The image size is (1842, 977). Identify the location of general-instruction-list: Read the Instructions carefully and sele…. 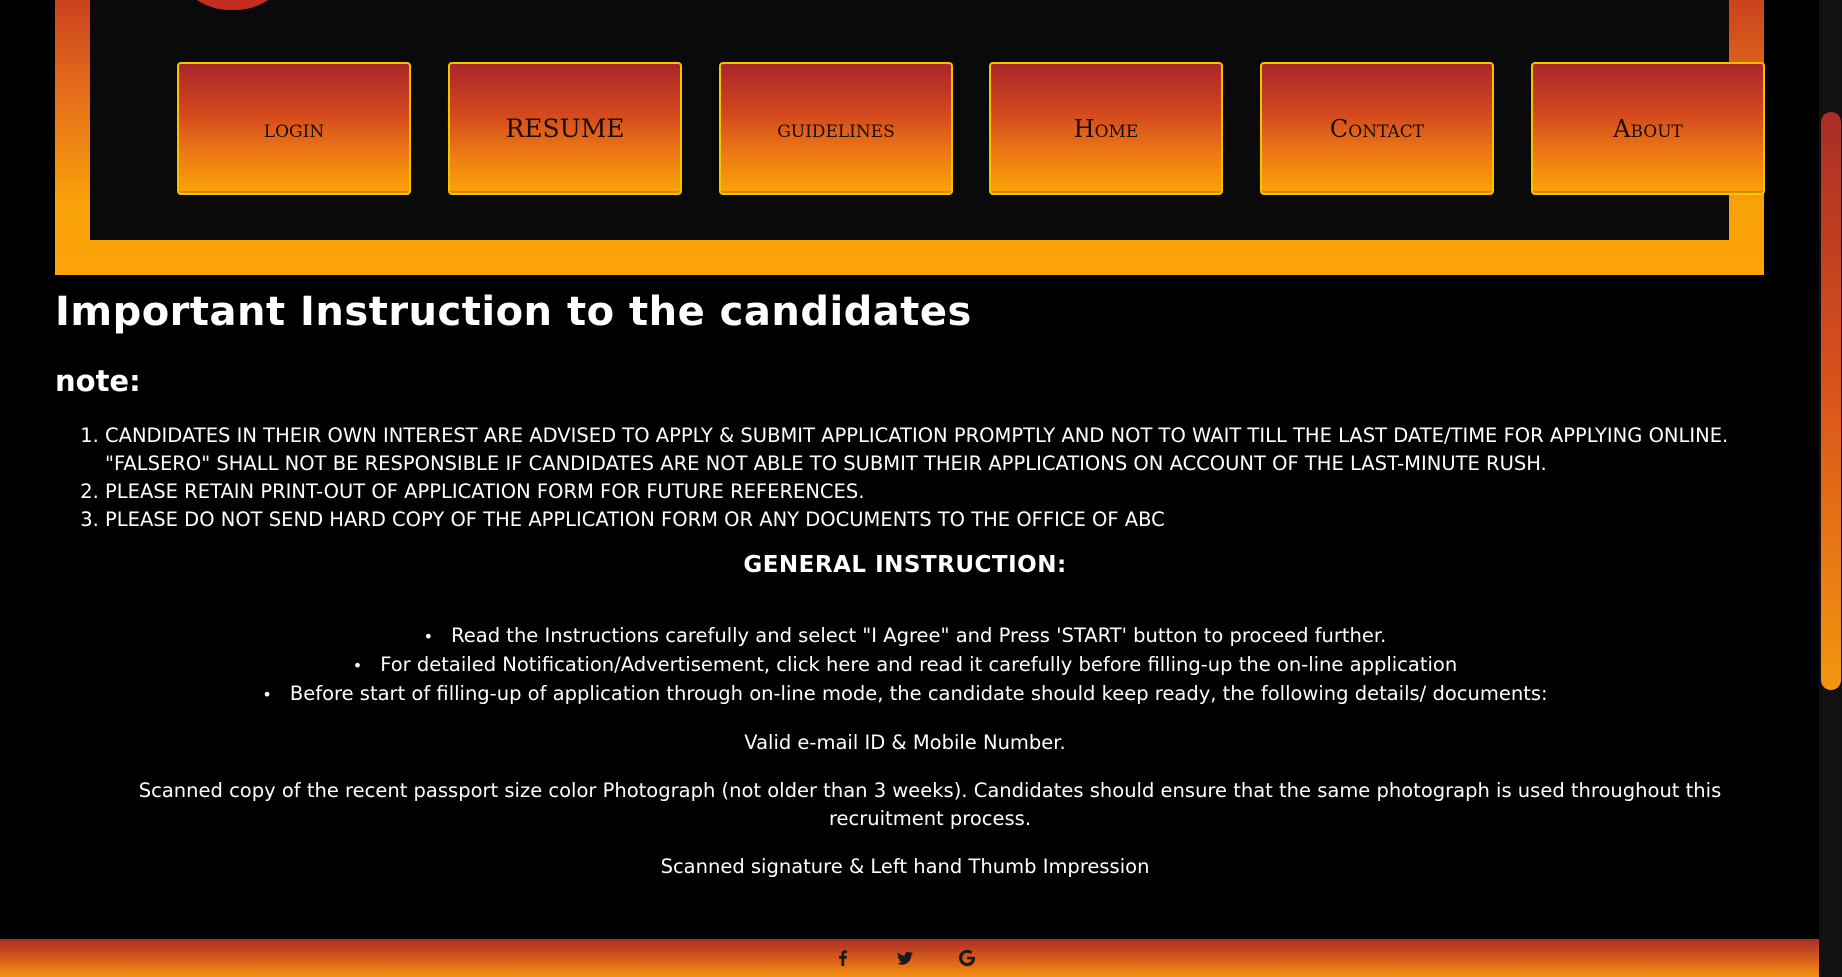
(905, 665).